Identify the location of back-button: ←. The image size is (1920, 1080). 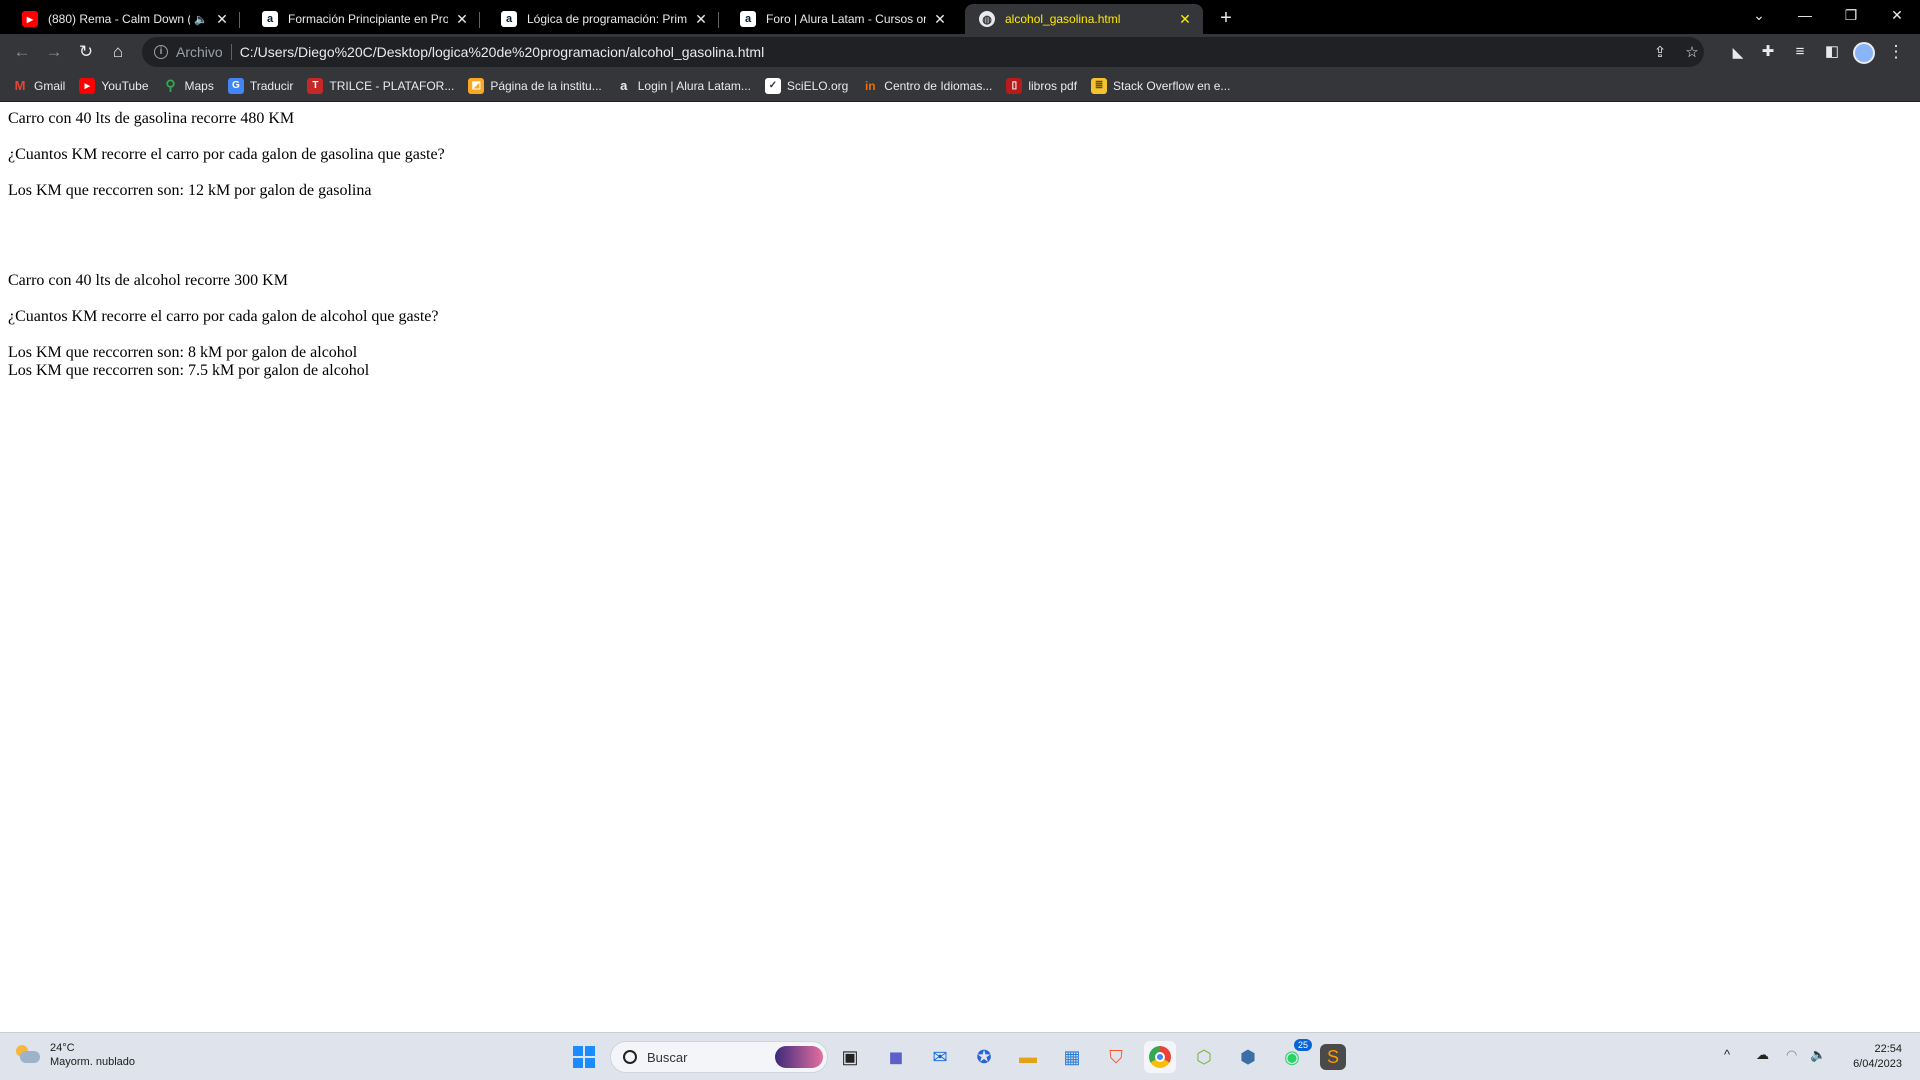
(22, 52).